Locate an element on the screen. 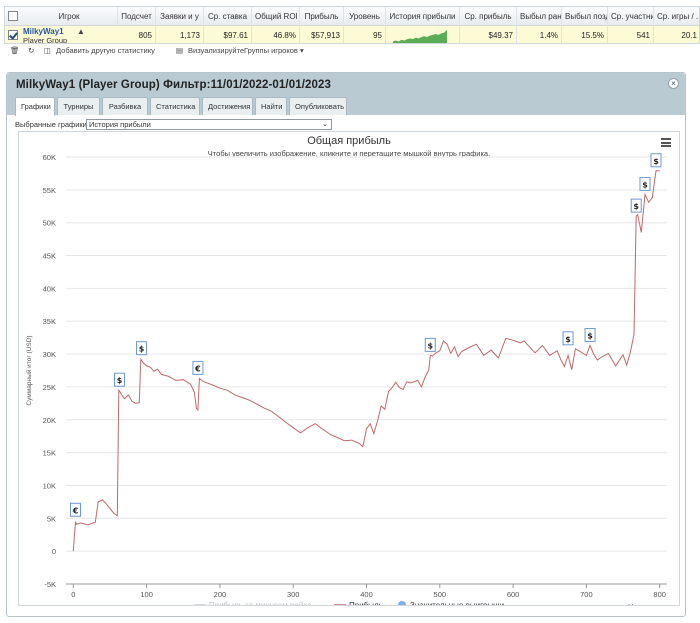 The height and width of the screenshot is (623, 700). add-stat-icon: ◫ is located at coordinates (48, 50).